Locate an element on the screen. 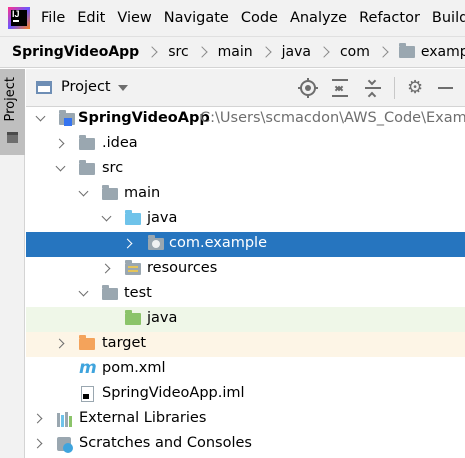  tree-row-external-libraries: External Libraries is located at coordinates (245, 419).